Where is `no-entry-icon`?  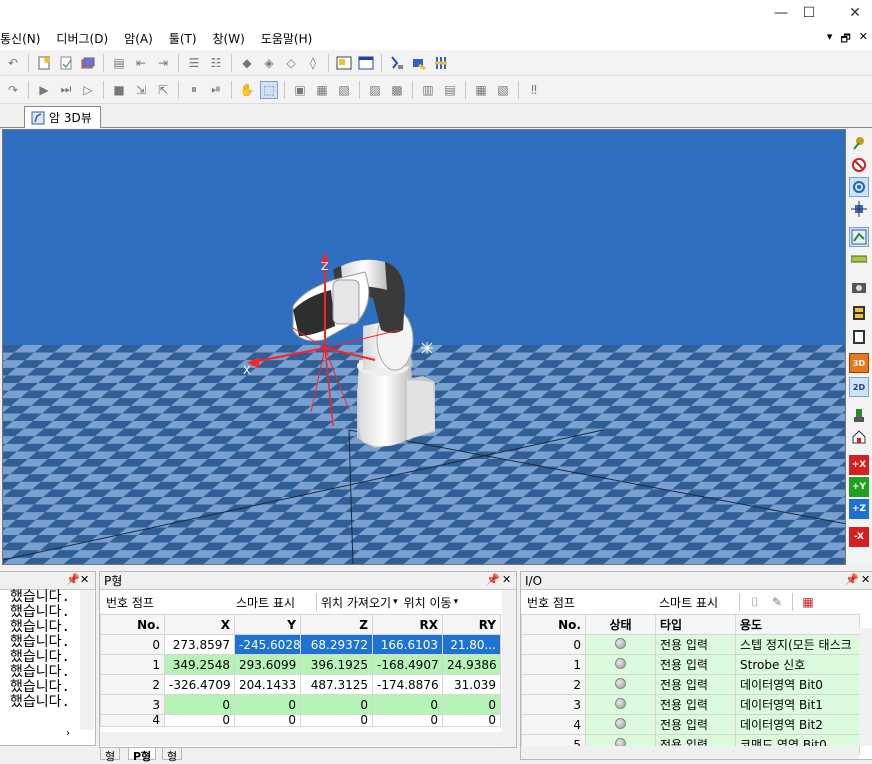
no-entry-icon is located at coordinates (859, 165).